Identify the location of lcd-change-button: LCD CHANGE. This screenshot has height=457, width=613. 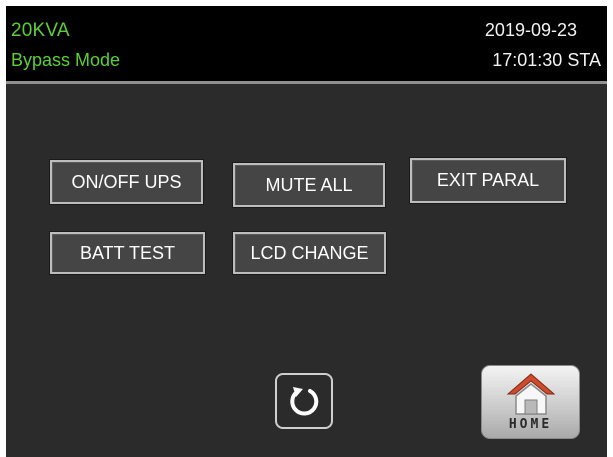
(309, 253).